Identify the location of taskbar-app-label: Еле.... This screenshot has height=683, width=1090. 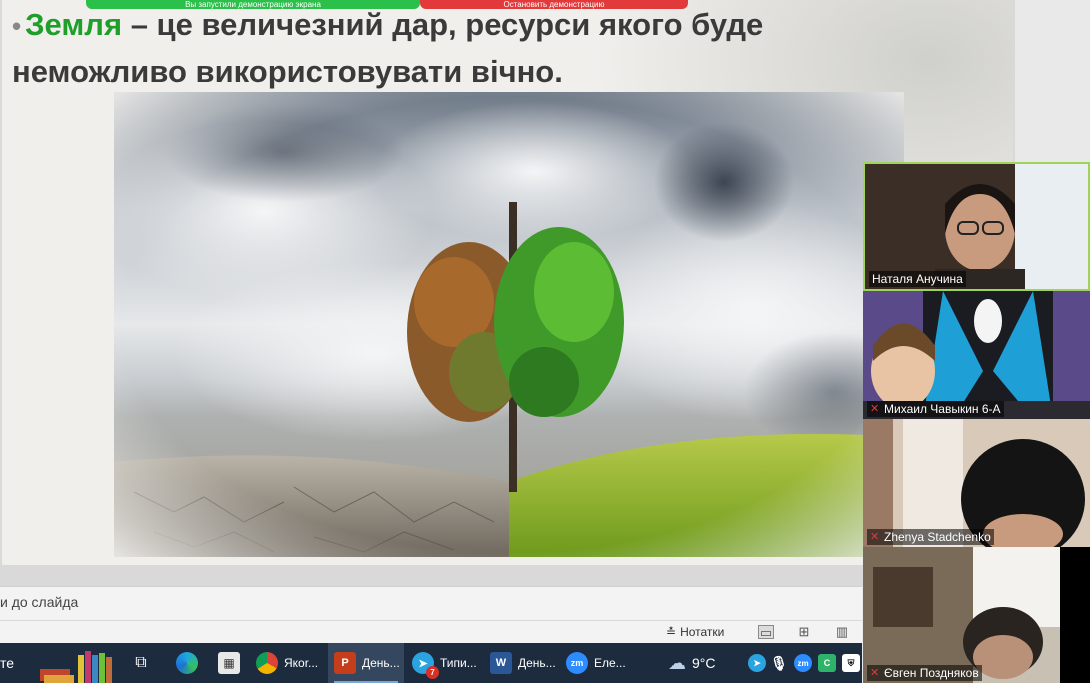
(610, 663).